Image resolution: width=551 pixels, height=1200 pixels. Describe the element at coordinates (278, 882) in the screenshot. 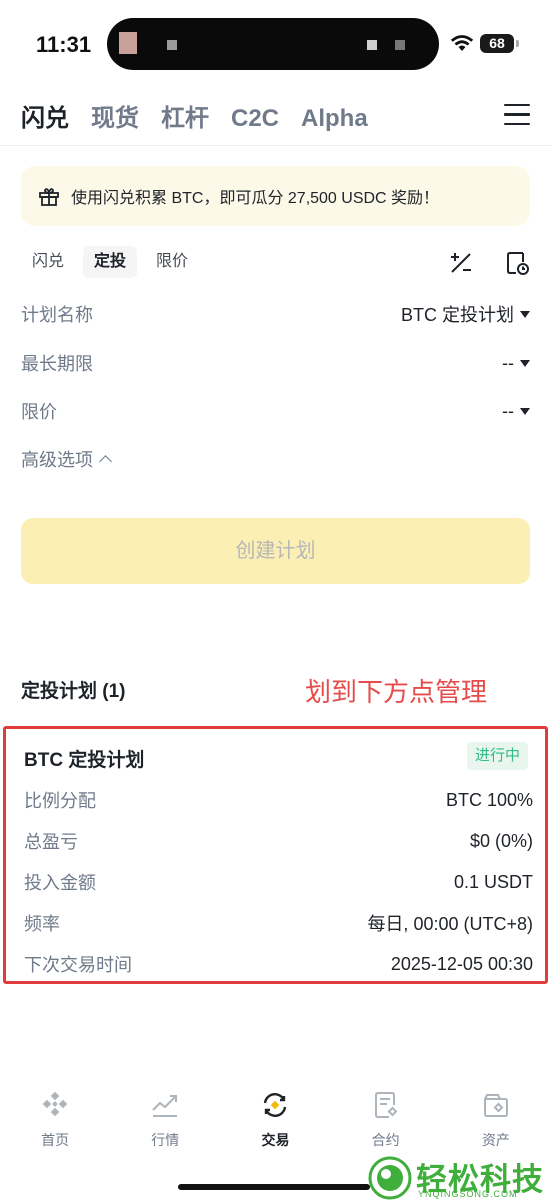

I see `card-row-amount: 投入金额 0.1 USDT` at that location.